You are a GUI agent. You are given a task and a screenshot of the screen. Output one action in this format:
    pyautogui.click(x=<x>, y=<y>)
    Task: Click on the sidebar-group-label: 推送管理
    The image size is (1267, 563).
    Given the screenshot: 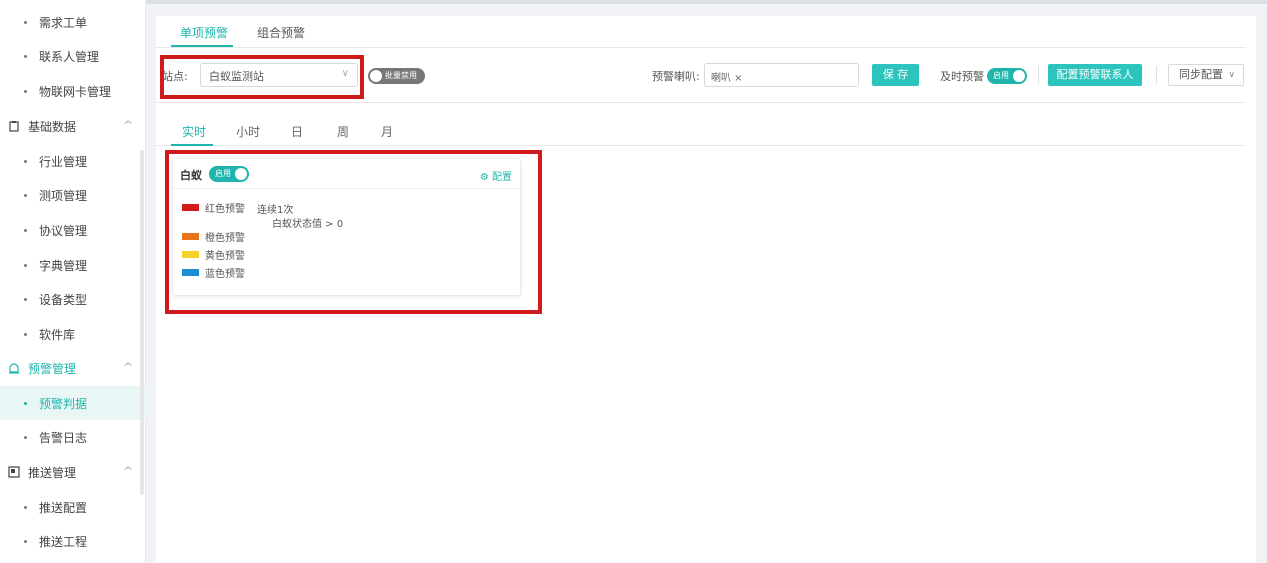 What is the action you would take?
    pyautogui.click(x=52, y=472)
    